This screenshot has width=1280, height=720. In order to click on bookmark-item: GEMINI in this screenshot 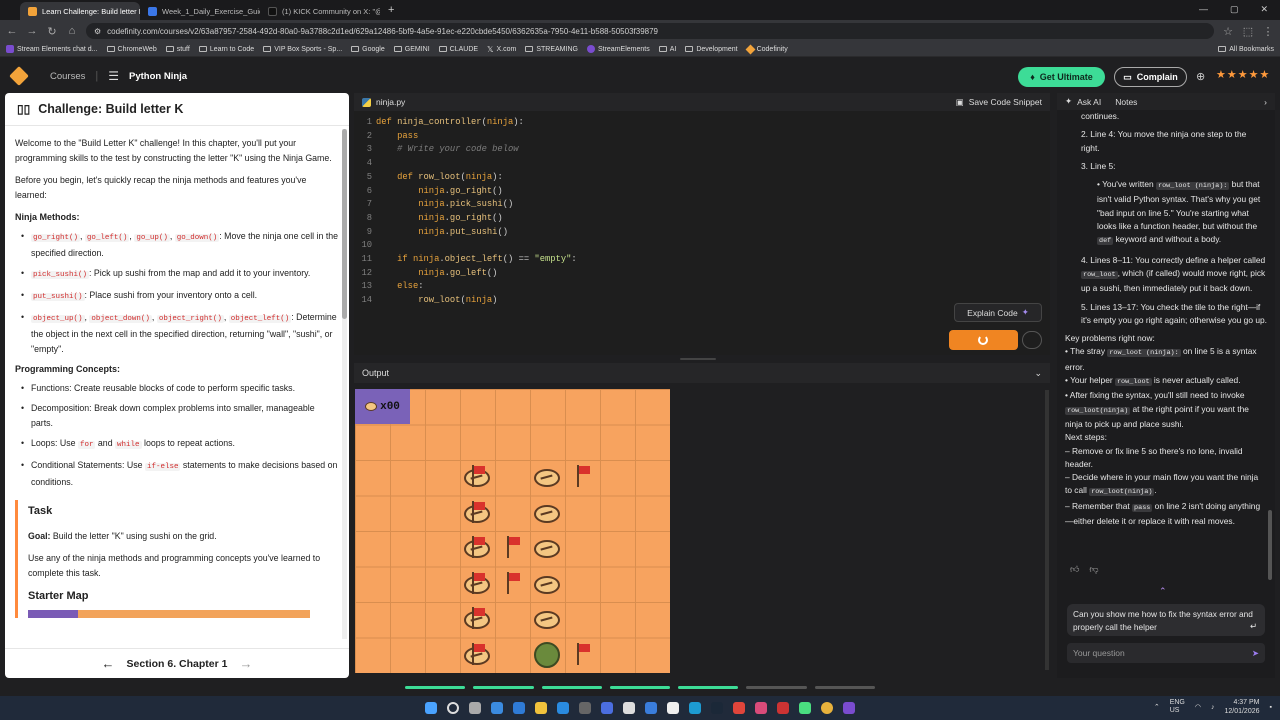, I will do `click(411, 49)`.